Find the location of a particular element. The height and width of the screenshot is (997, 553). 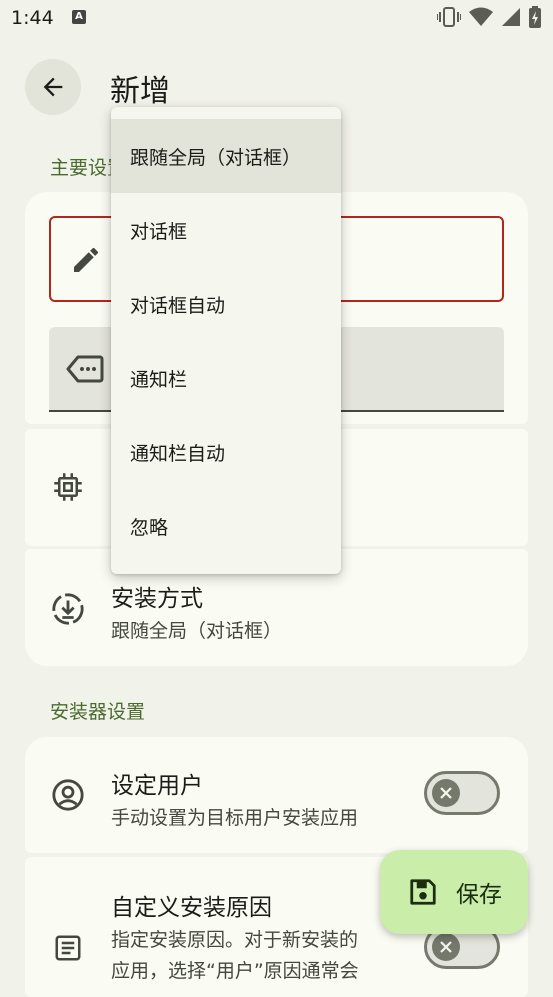

signal-icon is located at coordinates (511, 17).